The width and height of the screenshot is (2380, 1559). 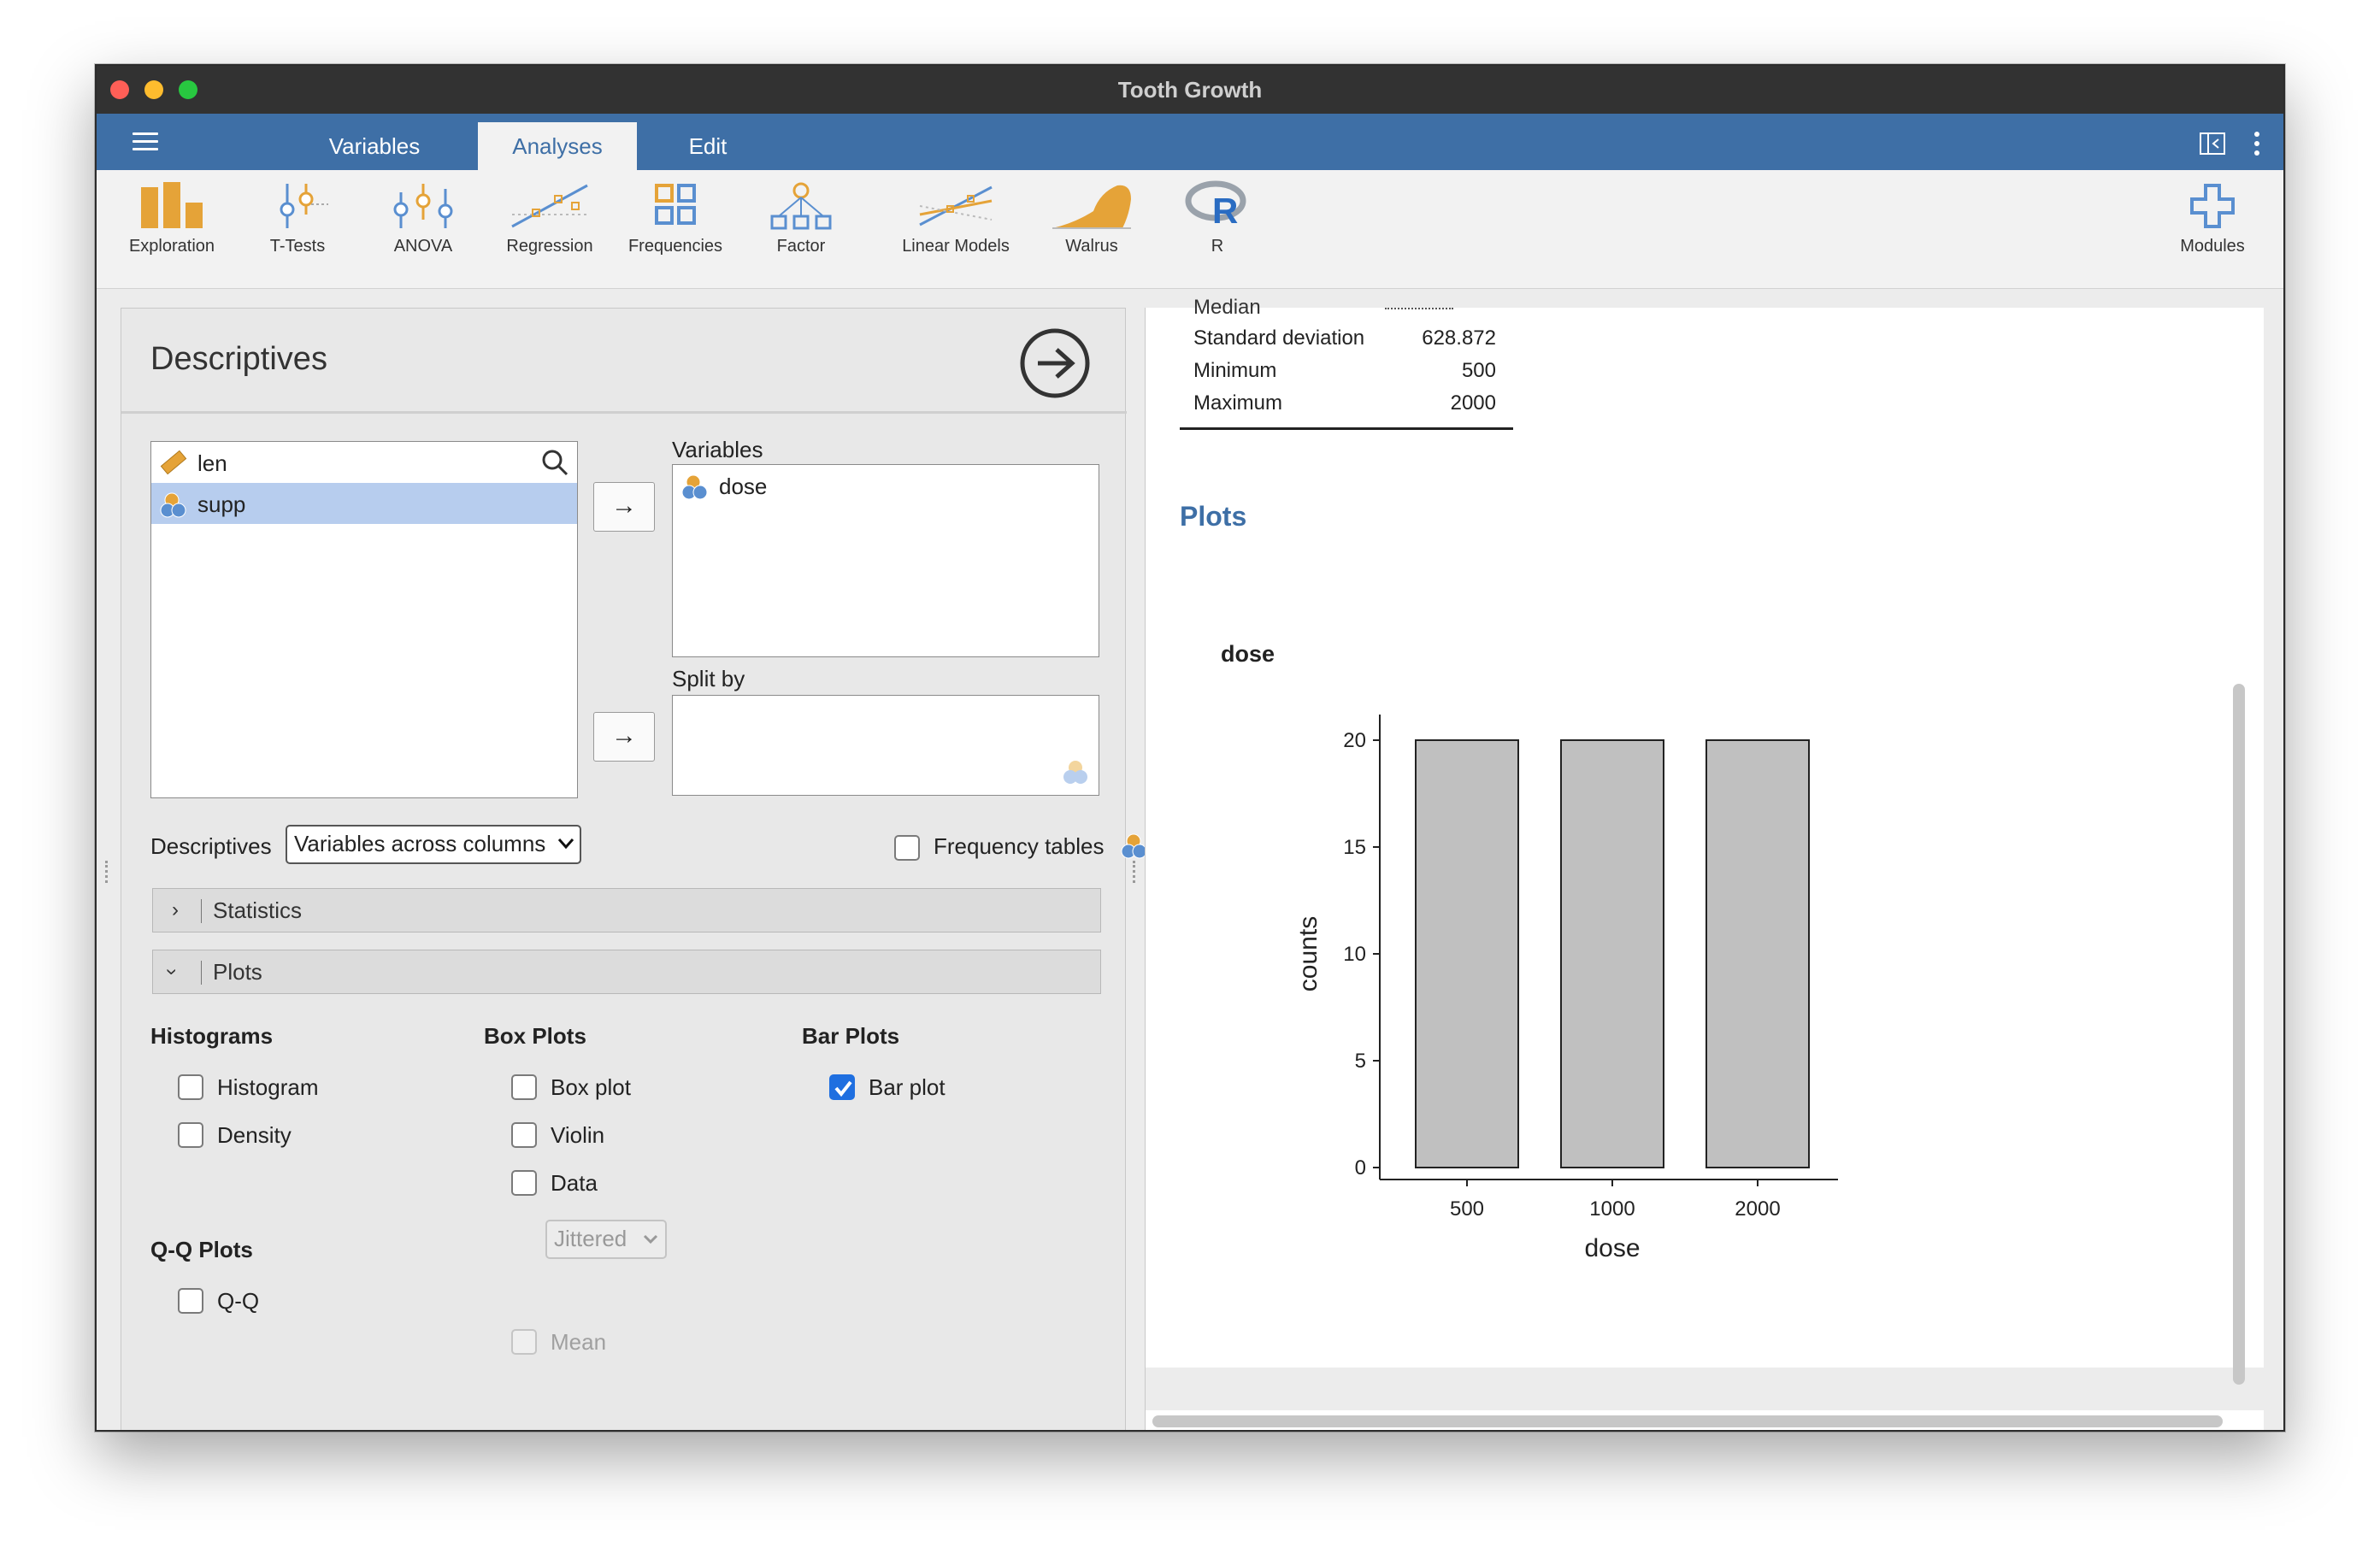 What do you see at coordinates (1309, 953) in the screenshot?
I see `y-axis-title: counts` at bounding box center [1309, 953].